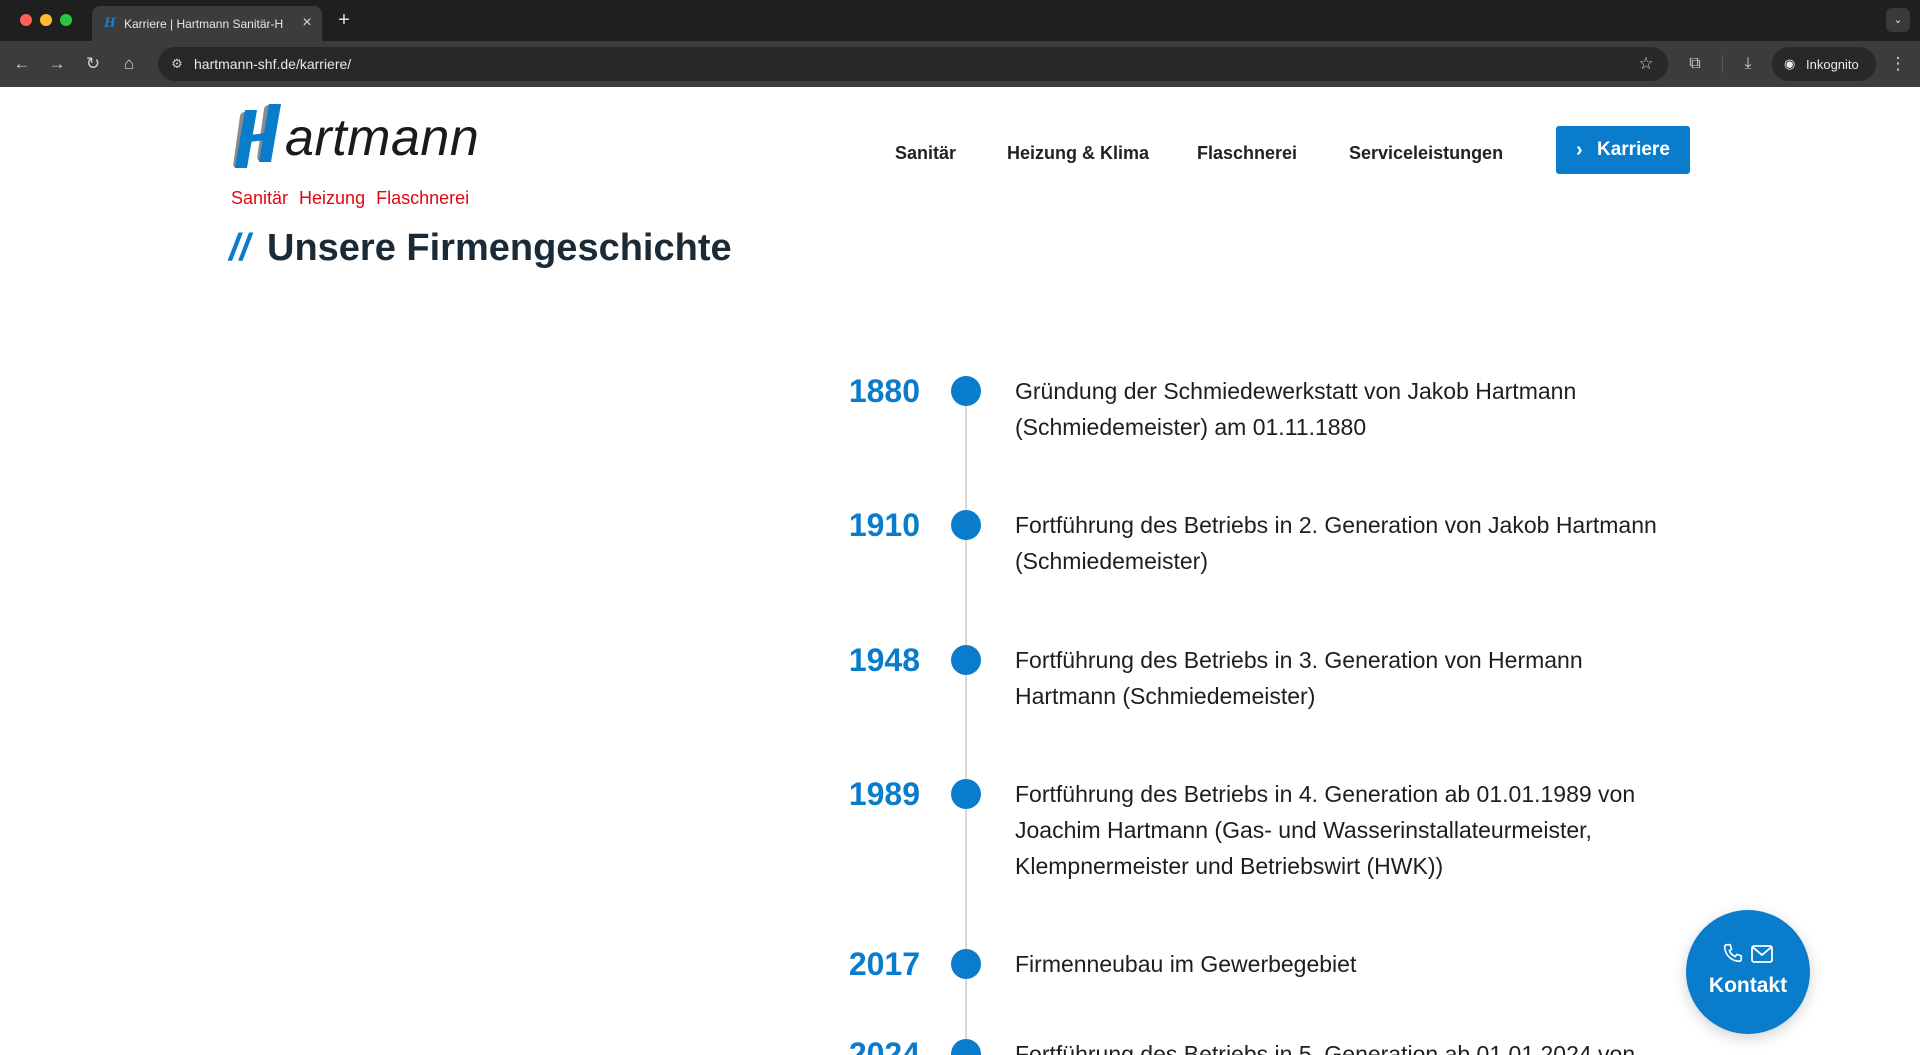 This screenshot has height=1055, width=1920. I want to click on karriere-button: › Karriere, so click(1623, 150).